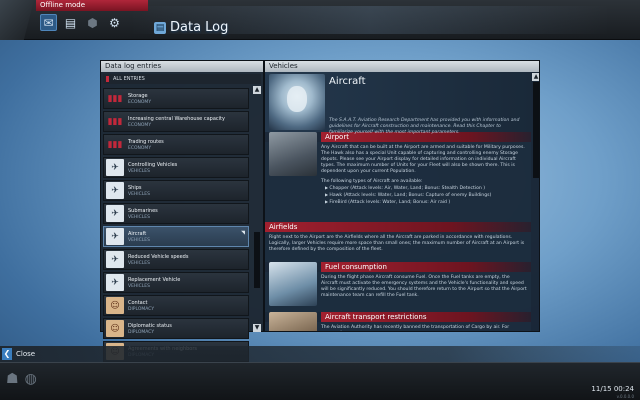 The width and height of the screenshot is (640, 400). I want to click on entry-title: Diplomatic status, so click(150, 325).